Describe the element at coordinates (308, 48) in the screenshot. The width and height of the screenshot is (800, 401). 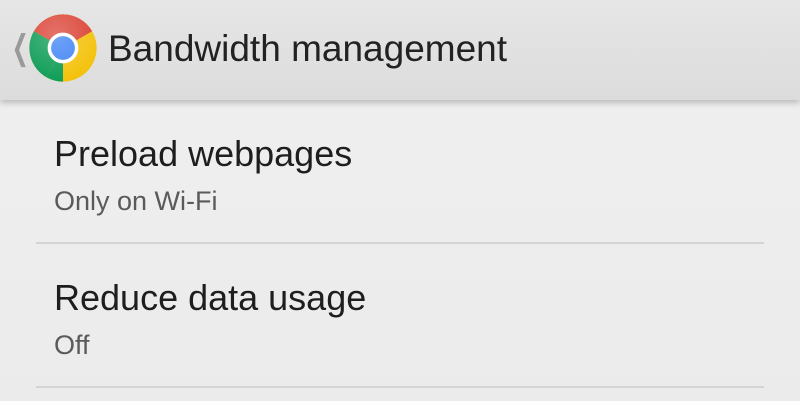
I see `page-title: Bandwidth management` at that location.